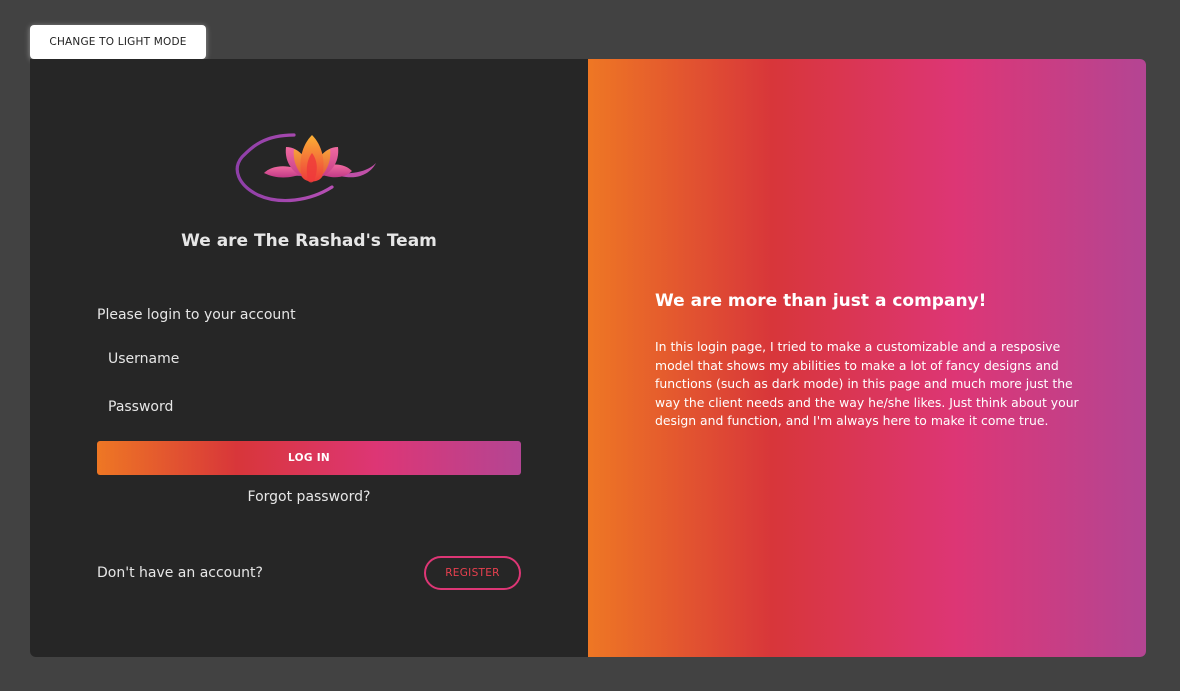 The width and height of the screenshot is (1180, 691). I want to click on change-mode-button: CHANGE TO LIGHT MODE, so click(118, 42).